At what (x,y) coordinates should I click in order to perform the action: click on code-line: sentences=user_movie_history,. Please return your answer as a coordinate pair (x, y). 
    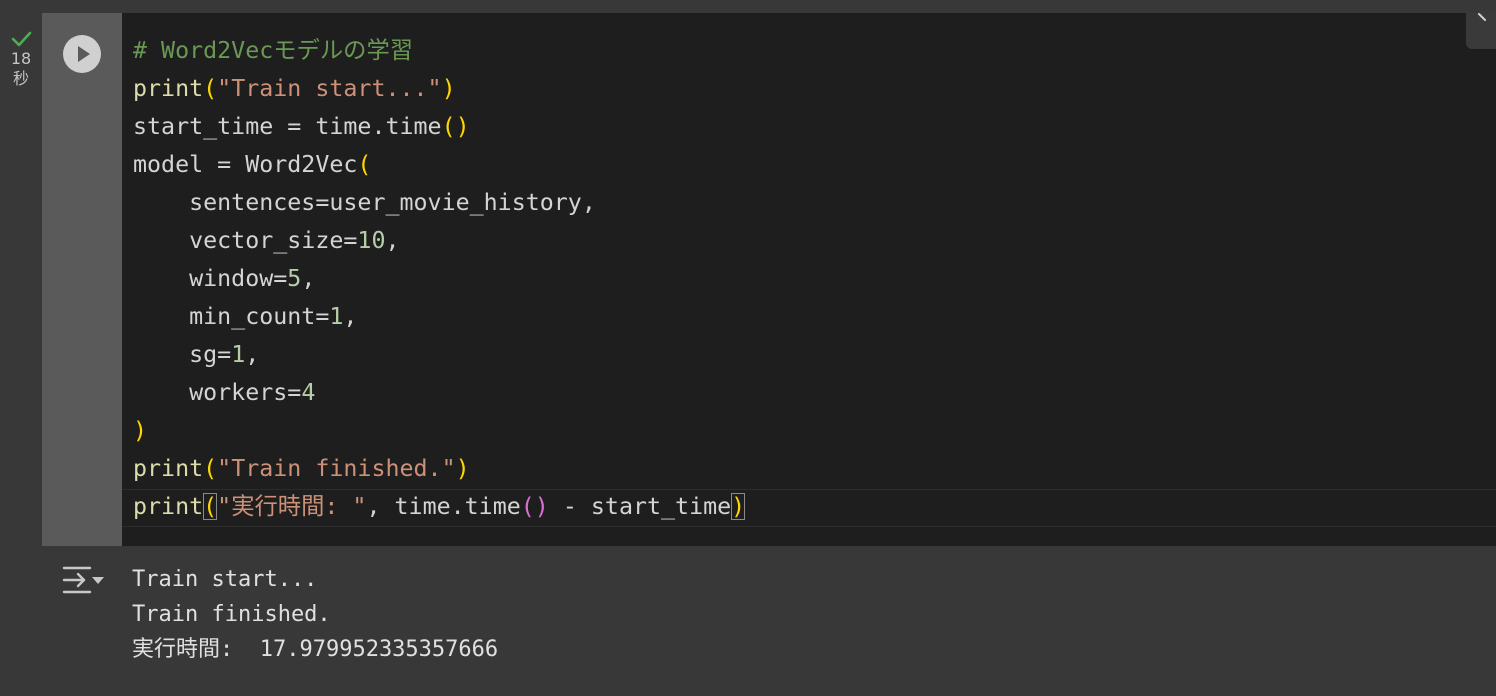
    Looking at the image, I should click on (439, 203).